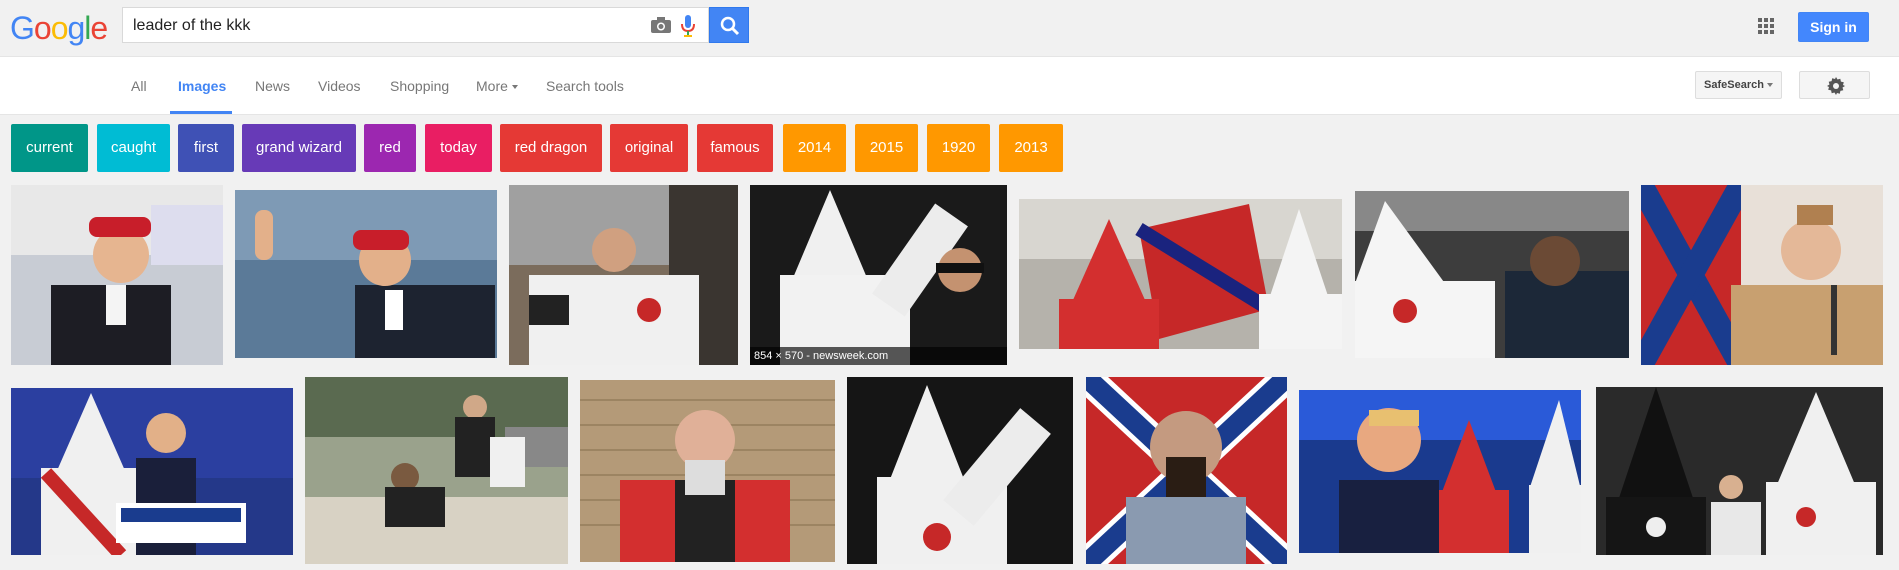 The image size is (1899, 570). Describe the element at coordinates (1836, 88) in the screenshot. I see `gear-icon` at that location.